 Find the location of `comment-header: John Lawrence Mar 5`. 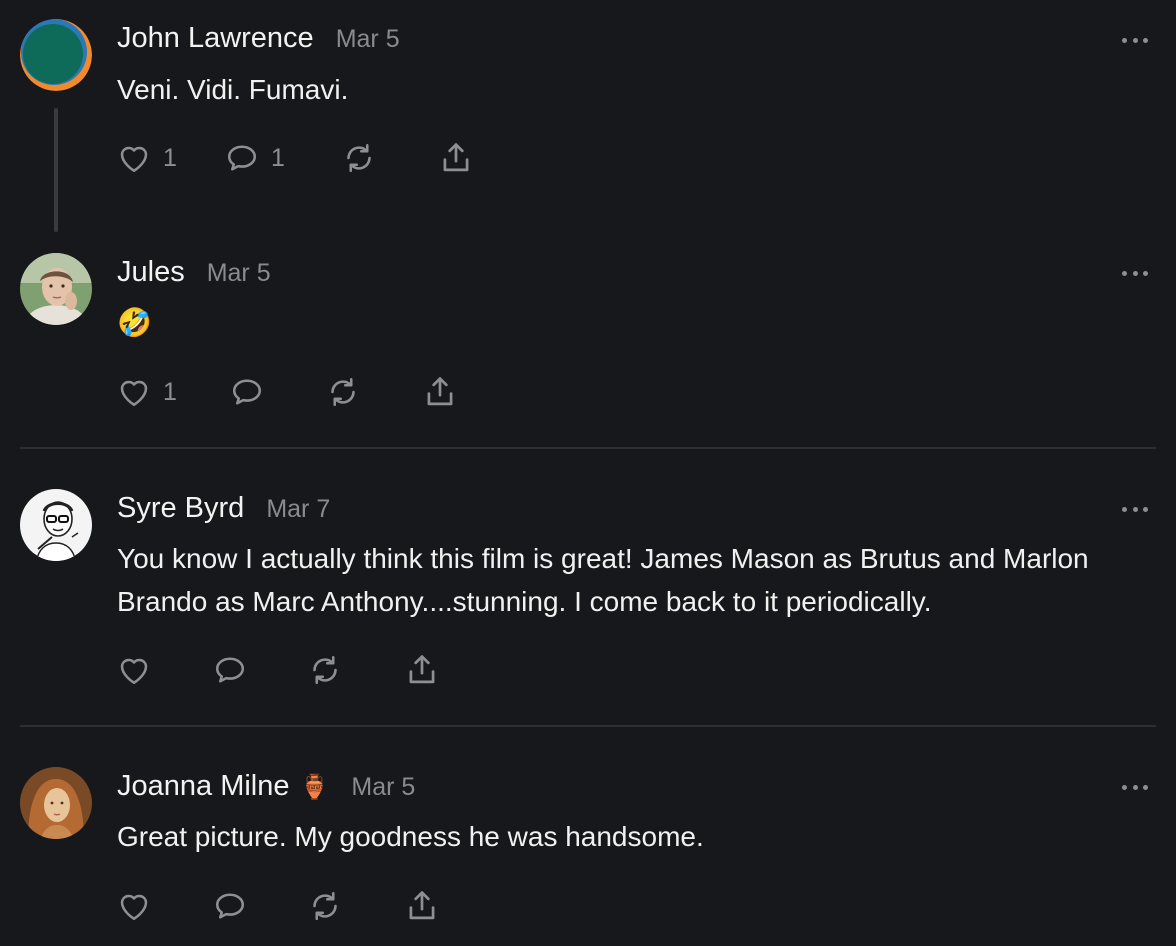

comment-header: John Lawrence Mar 5 is located at coordinates (258, 38).